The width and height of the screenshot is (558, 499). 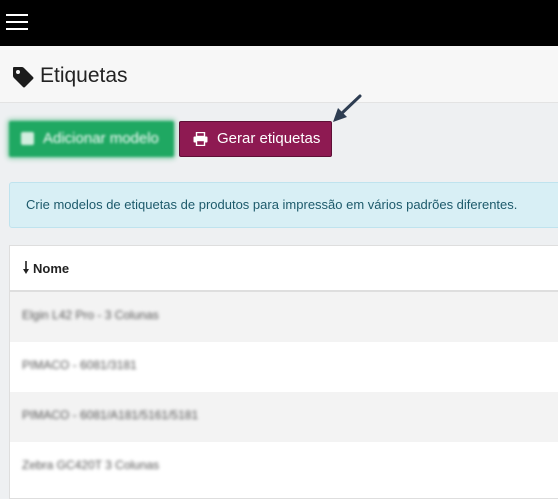 I want to click on table-cell-name: PIMACO - 6081/A181/5161/5181, so click(x=110, y=415).